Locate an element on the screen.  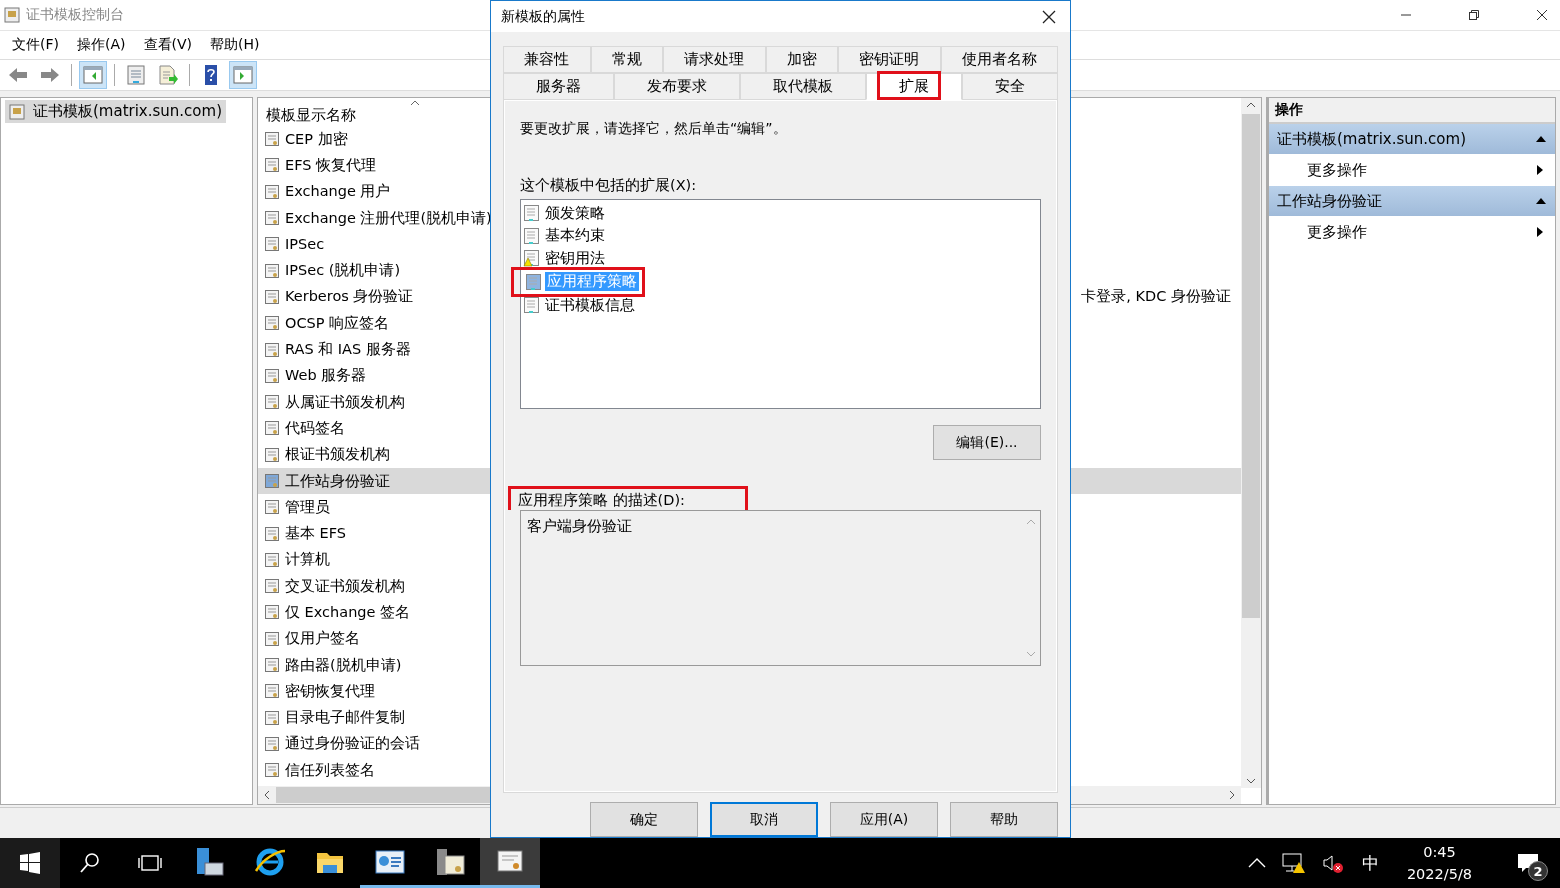
description-text: 客户端身份验证 is located at coordinates (579, 526).